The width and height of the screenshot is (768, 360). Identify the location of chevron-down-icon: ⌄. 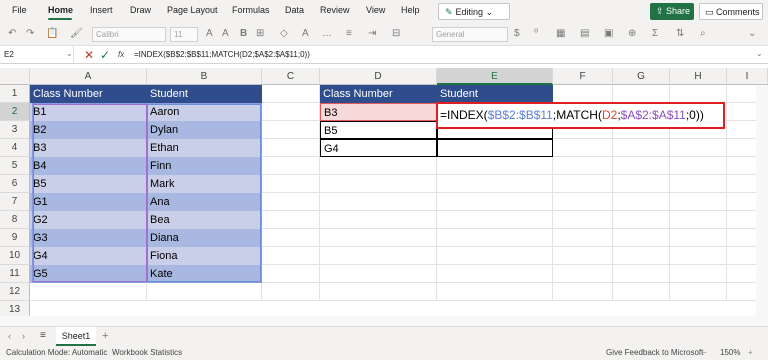
(69, 53).